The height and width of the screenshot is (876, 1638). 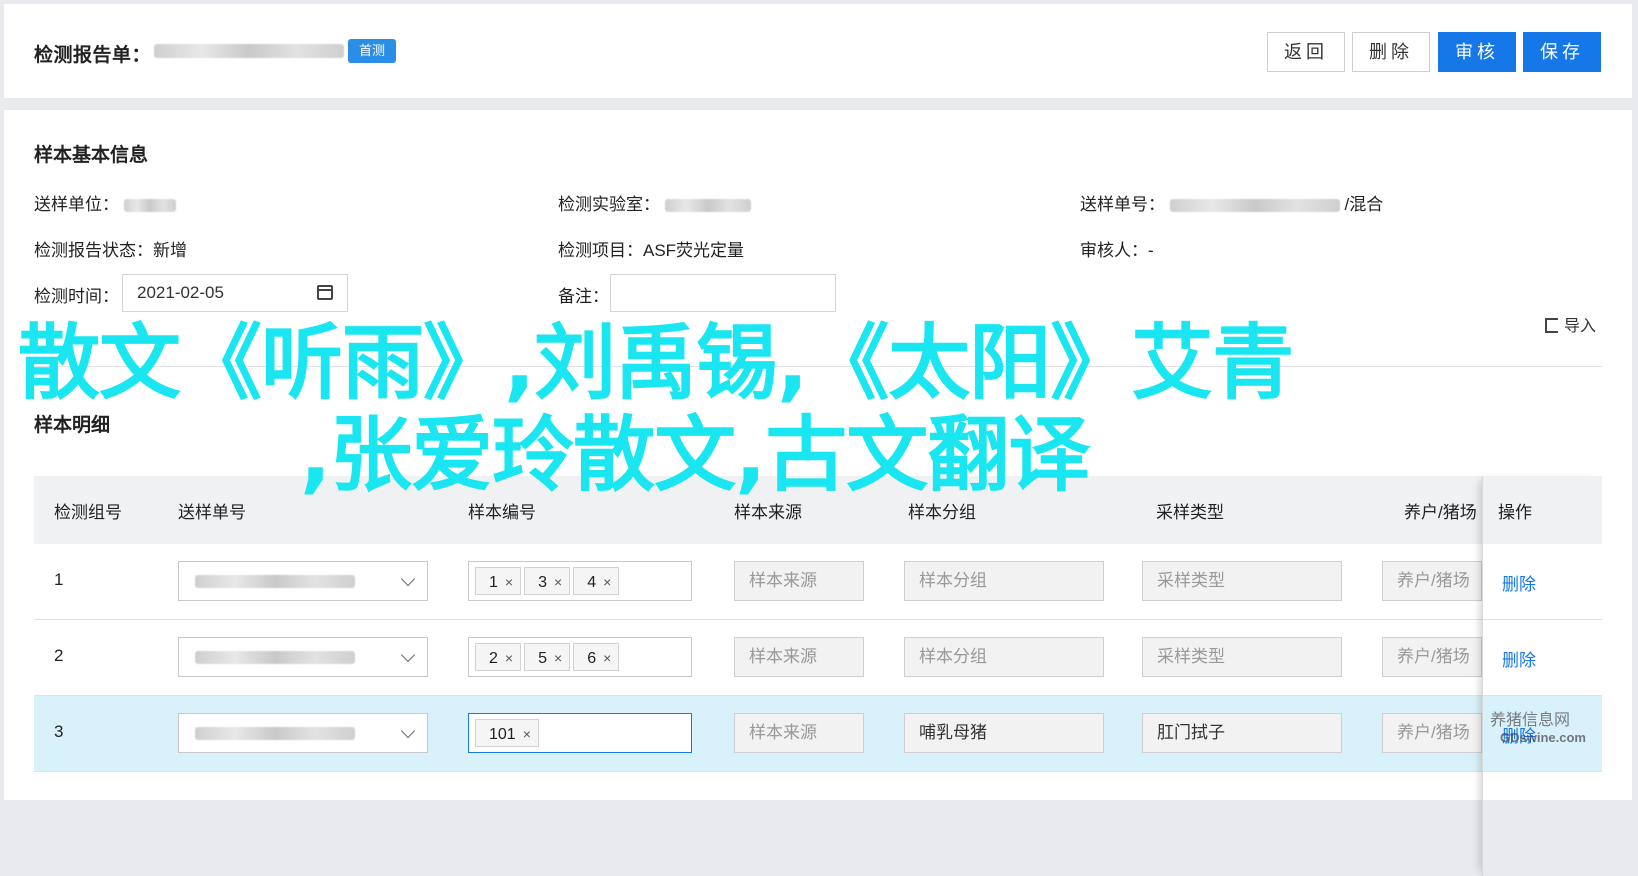 I want to click on table-row-selected: 3 101 × 样本来源 哺乳母猪 肛门拭子 养户/猪场 删除, so click(x=818, y=734).